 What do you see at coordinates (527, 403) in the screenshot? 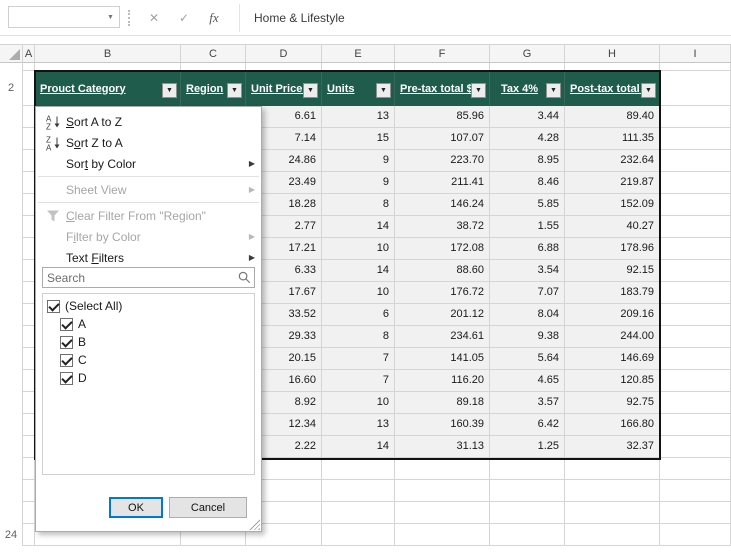
I see `cell: 3.57` at bounding box center [527, 403].